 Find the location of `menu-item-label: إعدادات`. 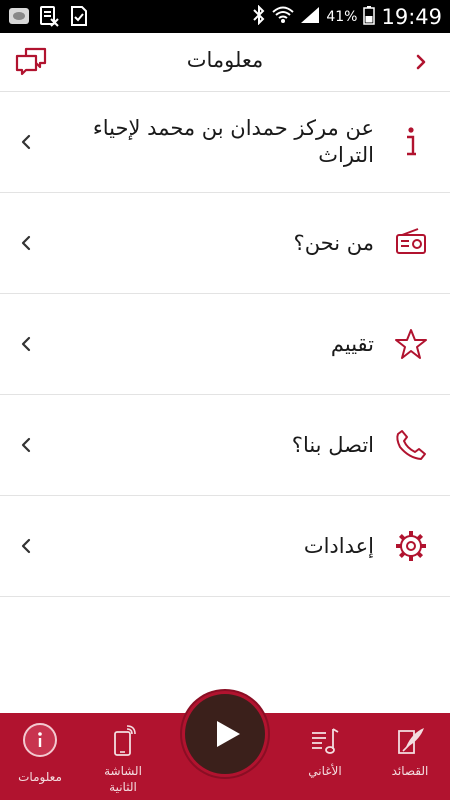

menu-item-label: إعدادات is located at coordinates (338, 545).